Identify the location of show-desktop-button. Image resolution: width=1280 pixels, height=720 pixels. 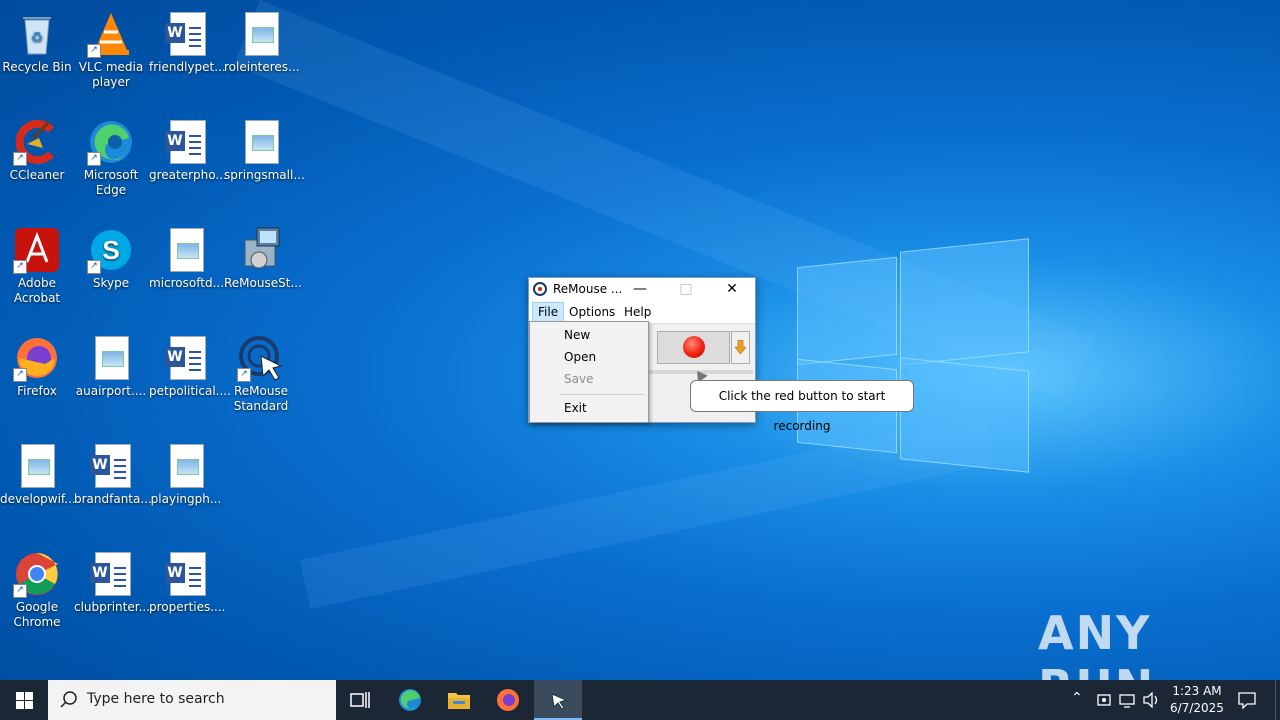
(1277, 700).